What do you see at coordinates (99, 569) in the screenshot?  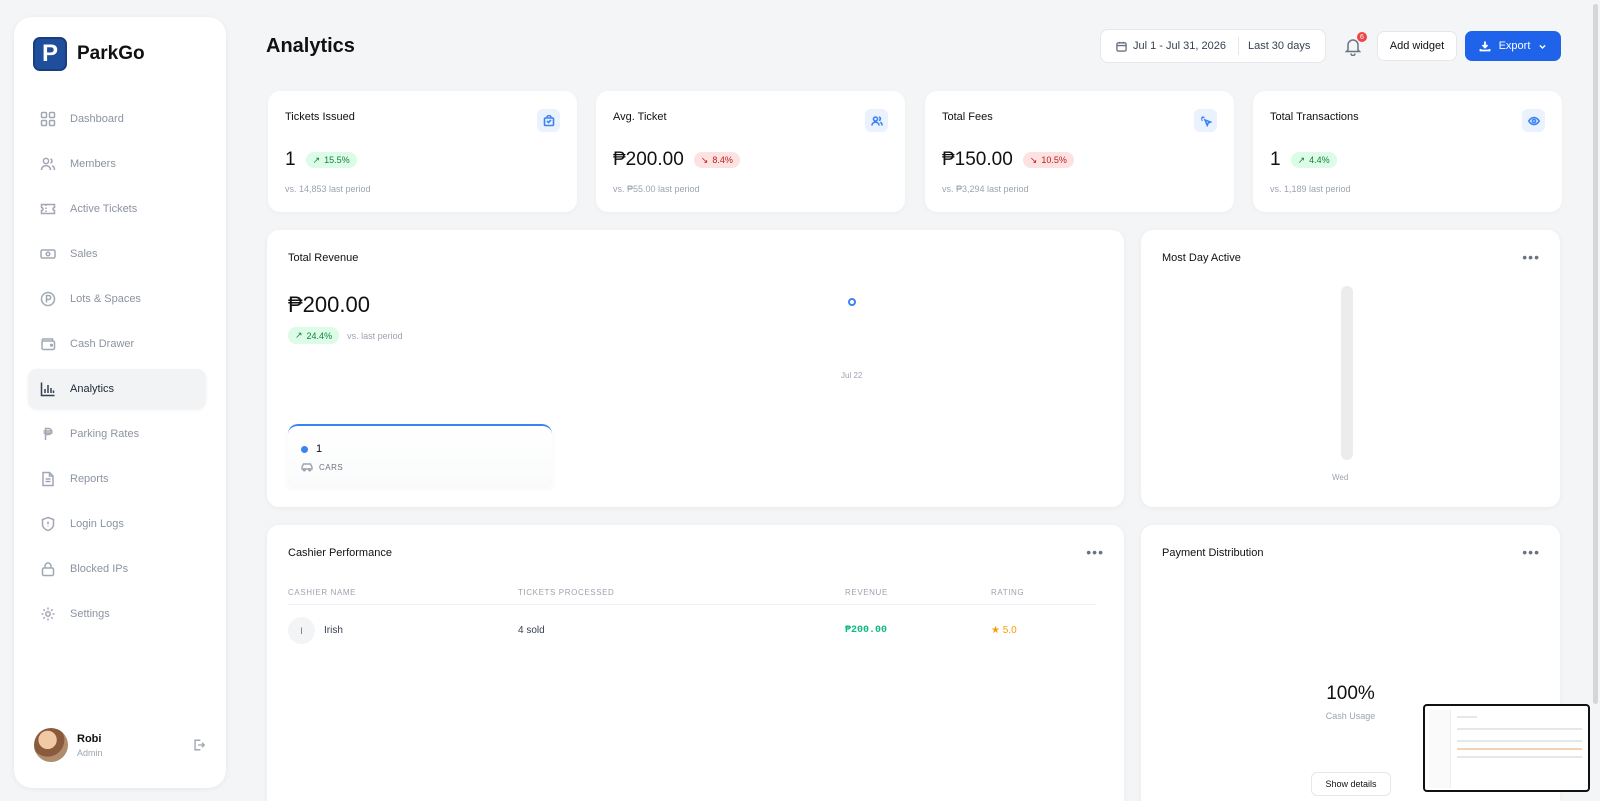 I see `sidebar-item-label: Blocked IPs` at bounding box center [99, 569].